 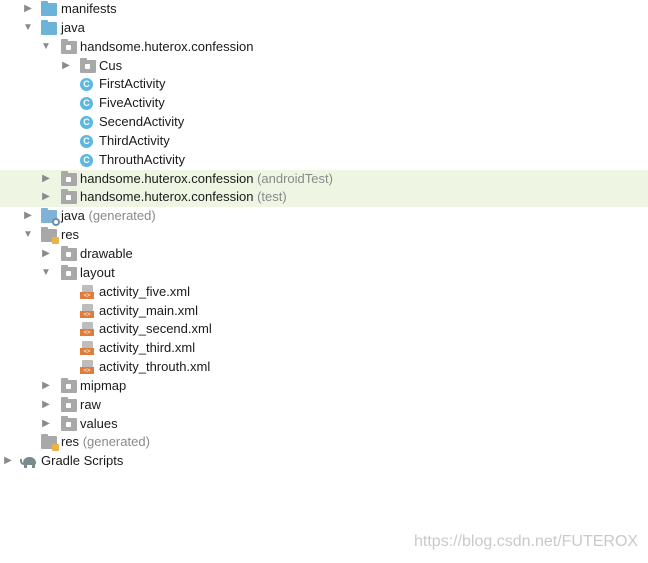 I want to click on generated-folder-icon, so click(x=50, y=217).